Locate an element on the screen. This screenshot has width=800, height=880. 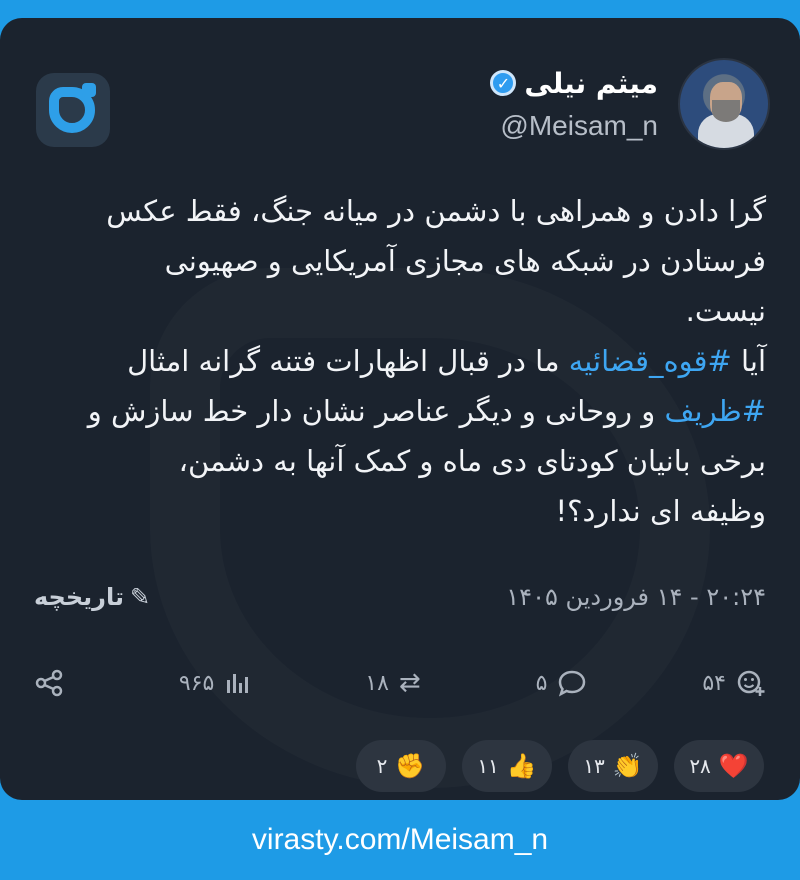
reaction-pill-heart: ۲۸ ❤️ is located at coordinates (719, 766).